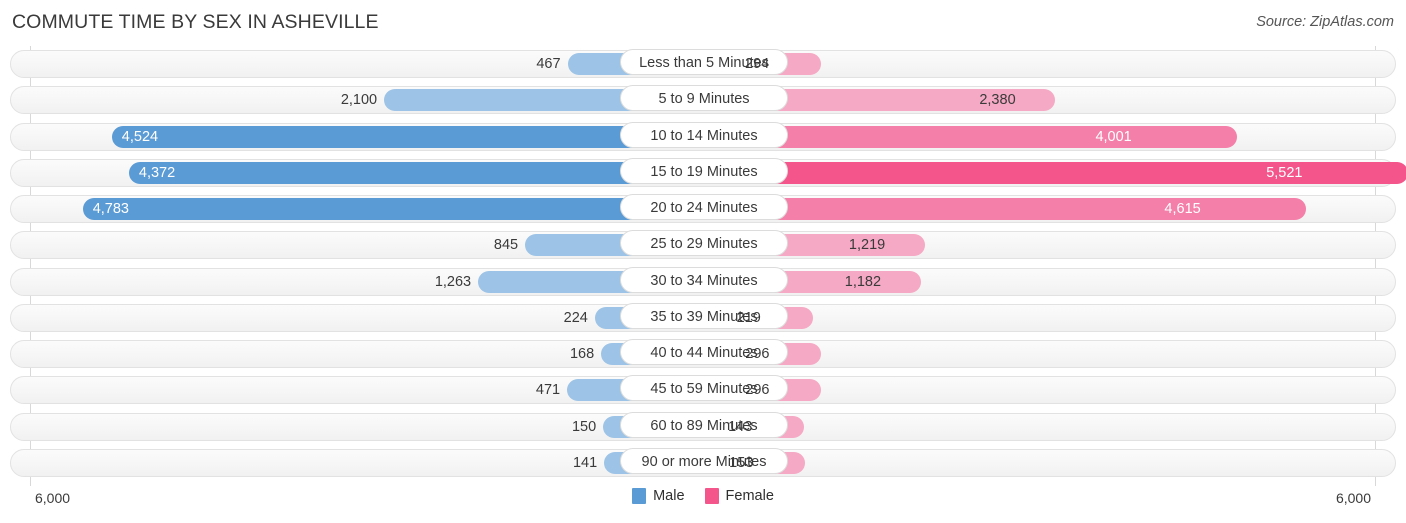  I want to click on bar-row: 150 143 60 to 89 Minutes, so click(703, 427).